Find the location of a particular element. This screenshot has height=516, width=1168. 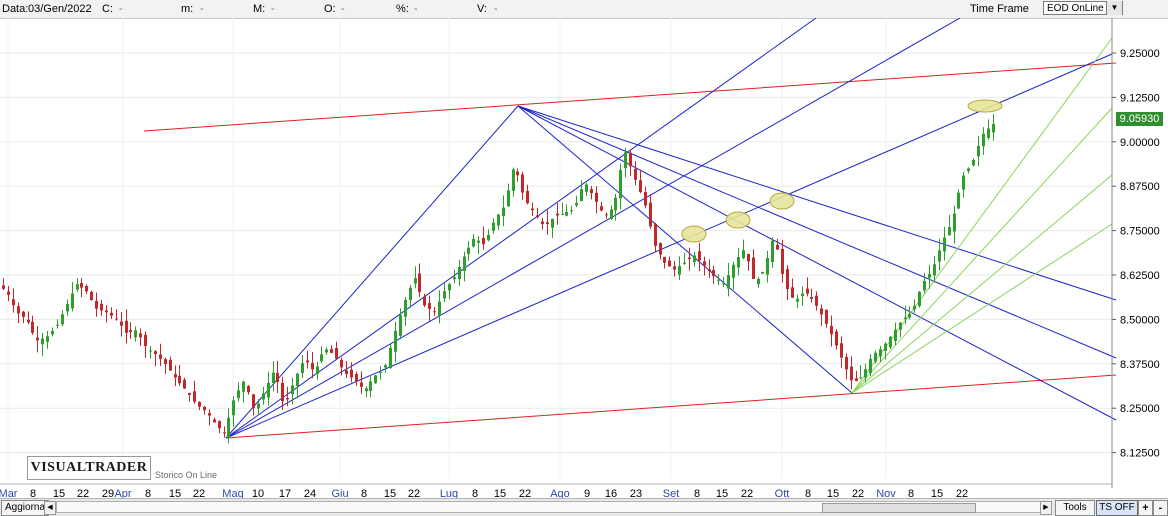

y-tick-label: 8.37500 is located at coordinates (1140, 365).